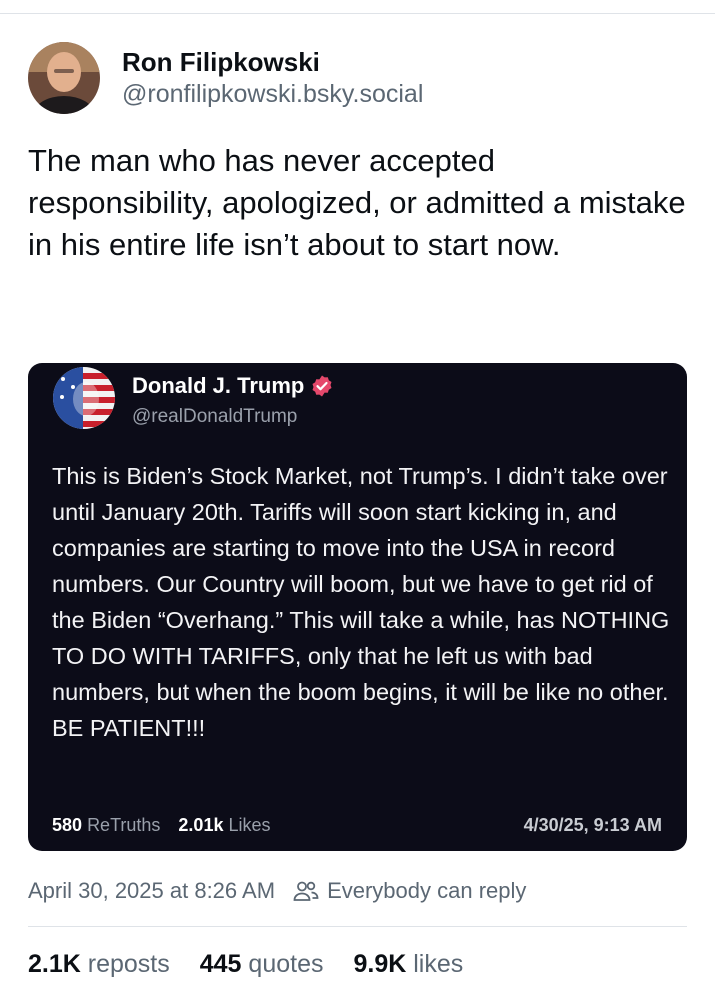 The height and width of the screenshot is (1000, 715). I want to click on embed-author-name: Donald J. Trump, so click(233, 386).